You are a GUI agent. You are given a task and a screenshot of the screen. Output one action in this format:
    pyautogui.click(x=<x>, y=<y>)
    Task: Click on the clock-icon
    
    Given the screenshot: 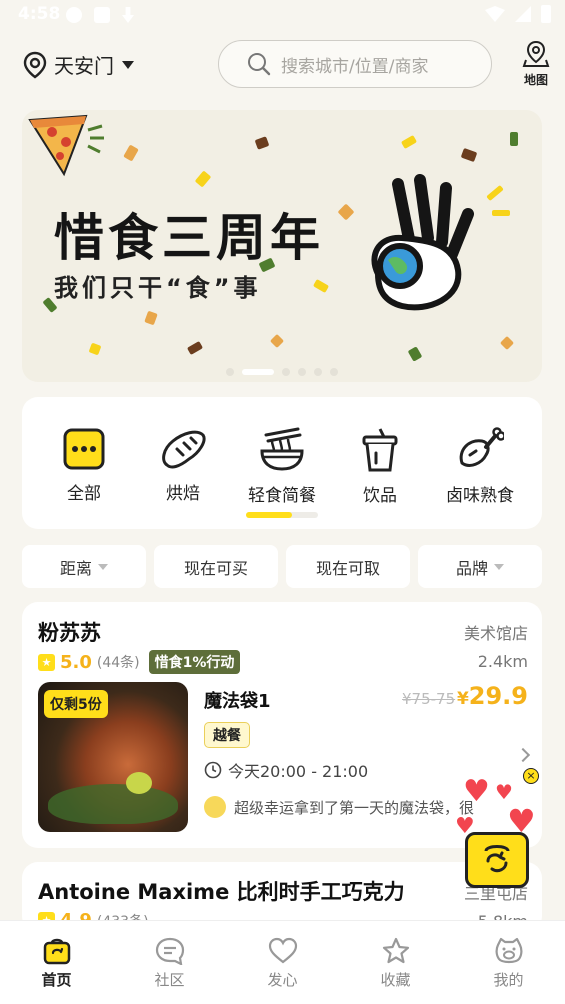 What is the action you would take?
    pyautogui.click(x=213, y=770)
    